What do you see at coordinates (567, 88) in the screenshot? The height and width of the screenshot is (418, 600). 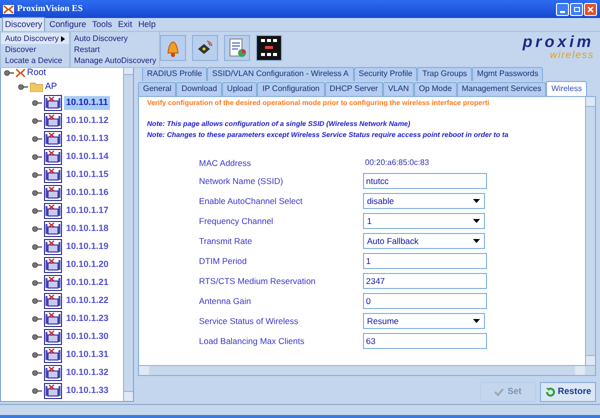 I see `tab: Wireless` at bounding box center [567, 88].